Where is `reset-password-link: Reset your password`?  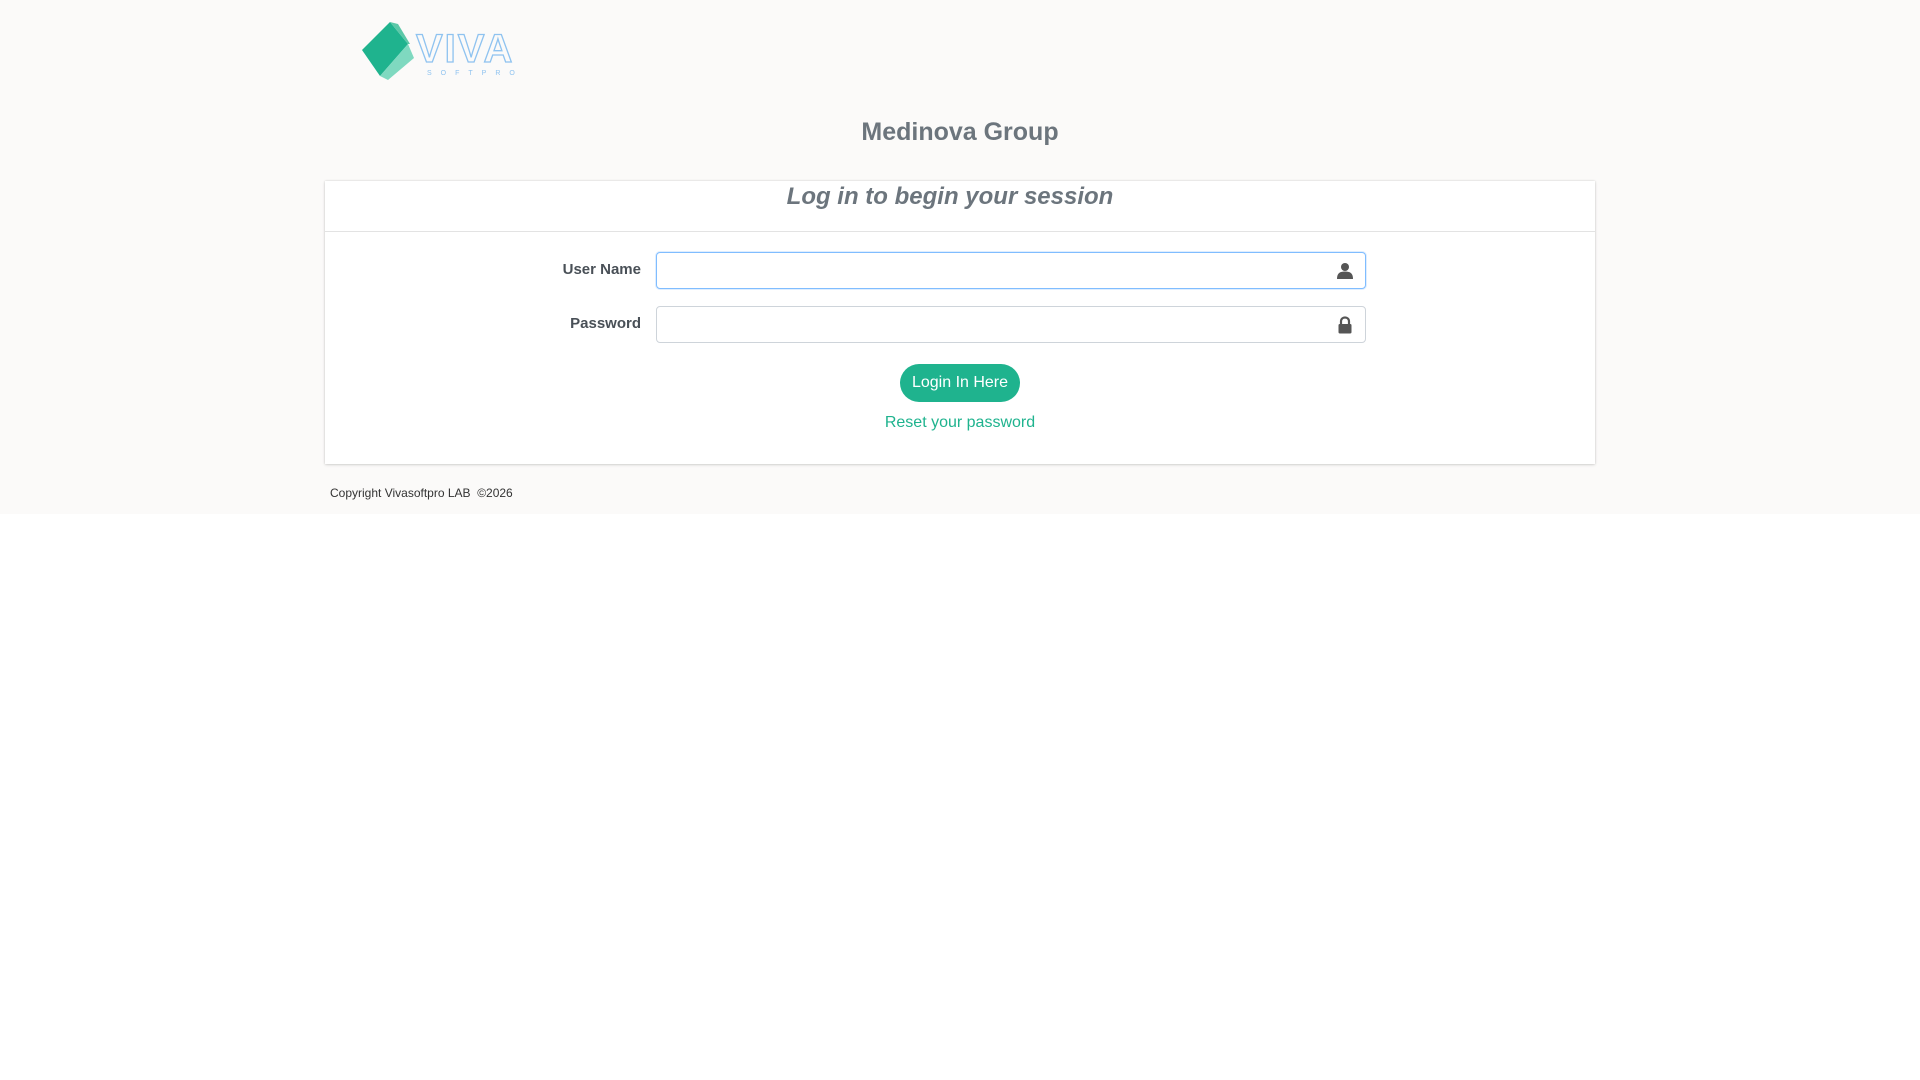
reset-password-link: Reset your password is located at coordinates (960, 423).